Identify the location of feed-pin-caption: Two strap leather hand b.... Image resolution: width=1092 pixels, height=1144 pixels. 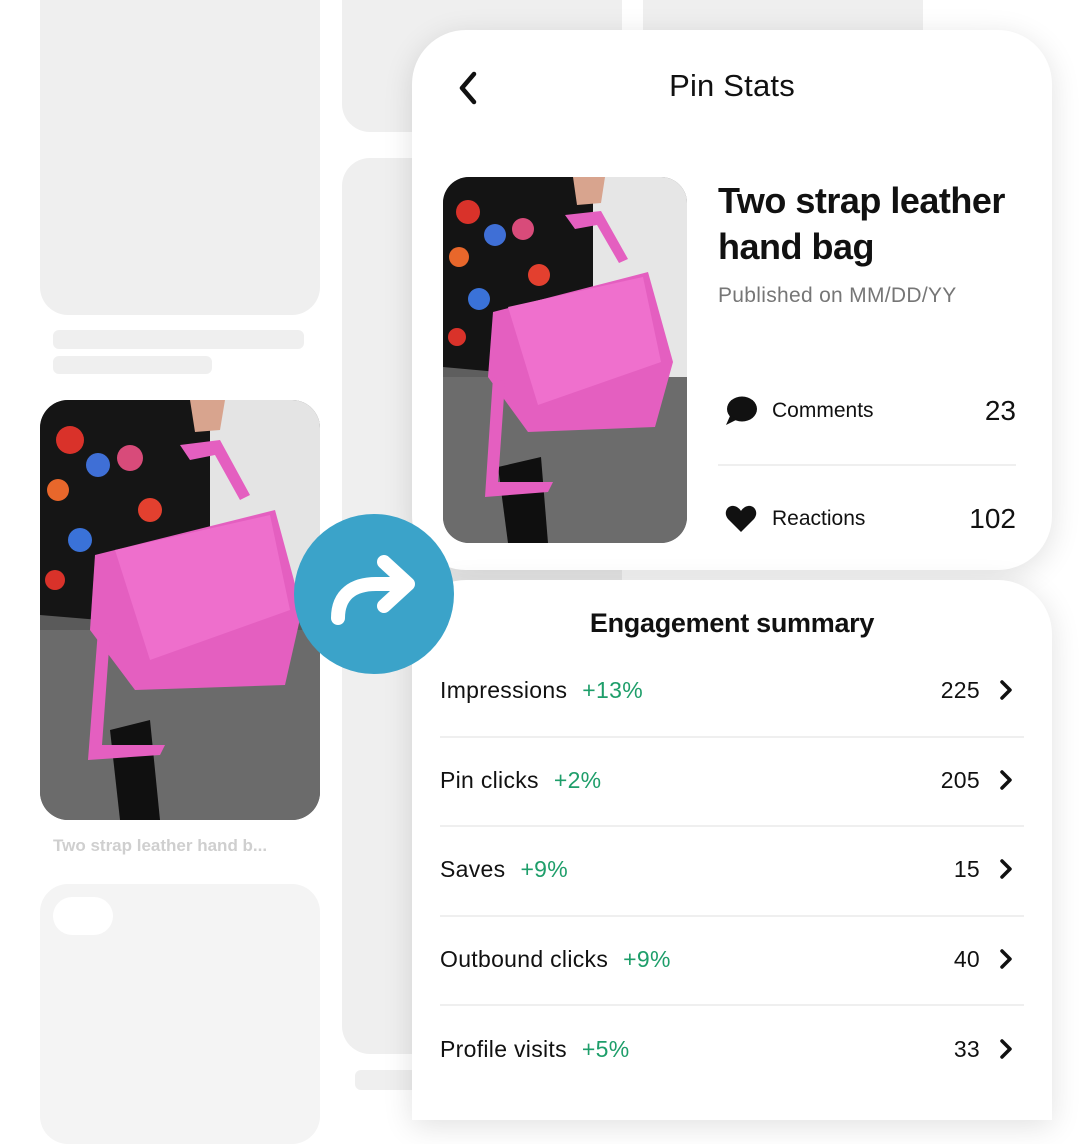
(160, 846).